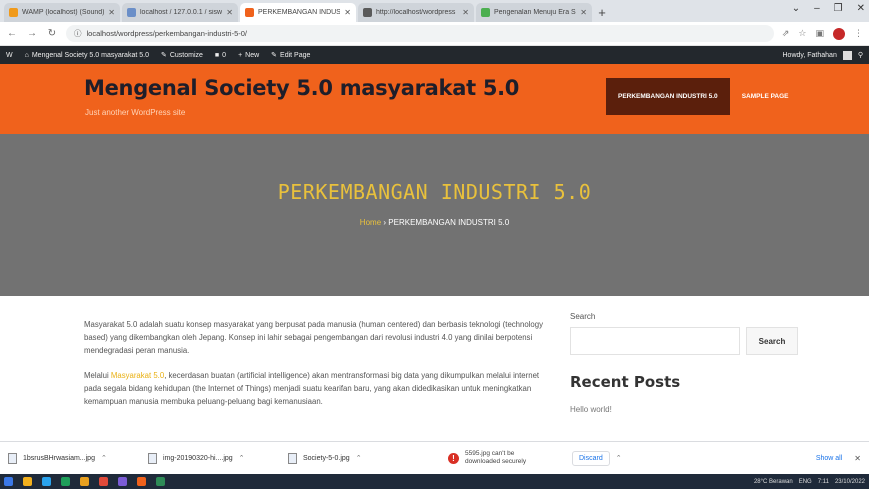 The width and height of the screenshot is (869, 489). What do you see at coordinates (668, 96) in the screenshot?
I see `menu-item-perkembangan-industri: PERKEMBANGAN INDUSTRI 5.0` at bounding box center [668, 96].